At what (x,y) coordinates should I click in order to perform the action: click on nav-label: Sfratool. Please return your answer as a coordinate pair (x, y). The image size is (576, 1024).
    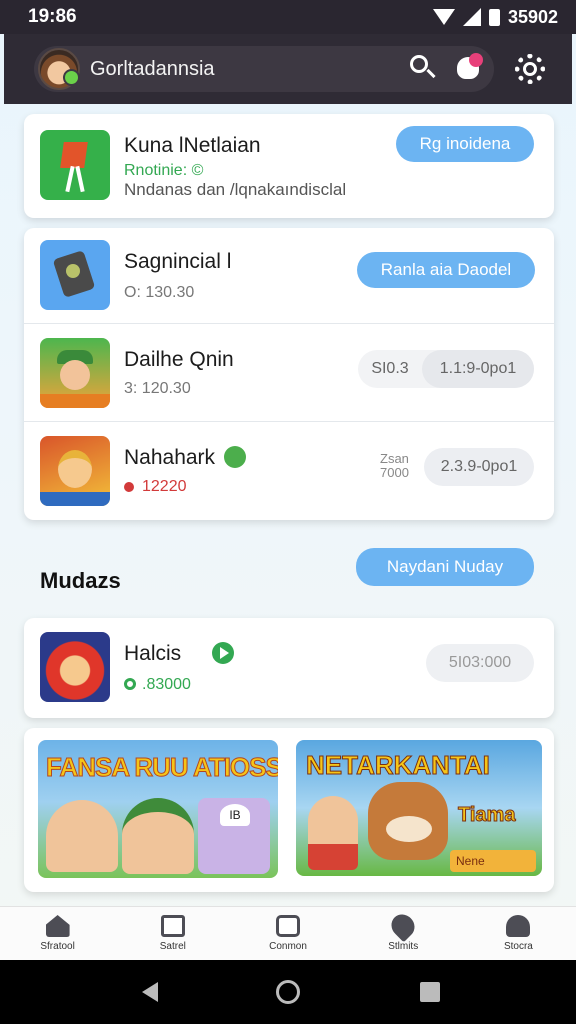
    Looking at the image, I should click on (57, 946).